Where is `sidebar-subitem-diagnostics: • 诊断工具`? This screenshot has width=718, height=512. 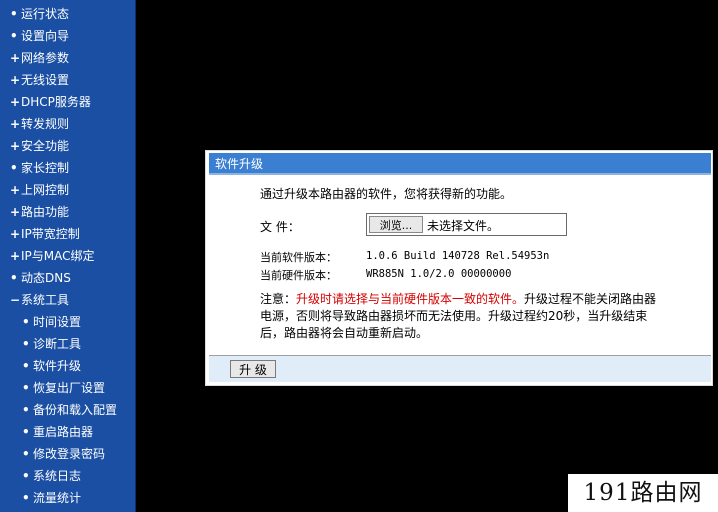
sidebar-subitem-diagnostics: • 诊断工具 is located at coordinates (51, 344).